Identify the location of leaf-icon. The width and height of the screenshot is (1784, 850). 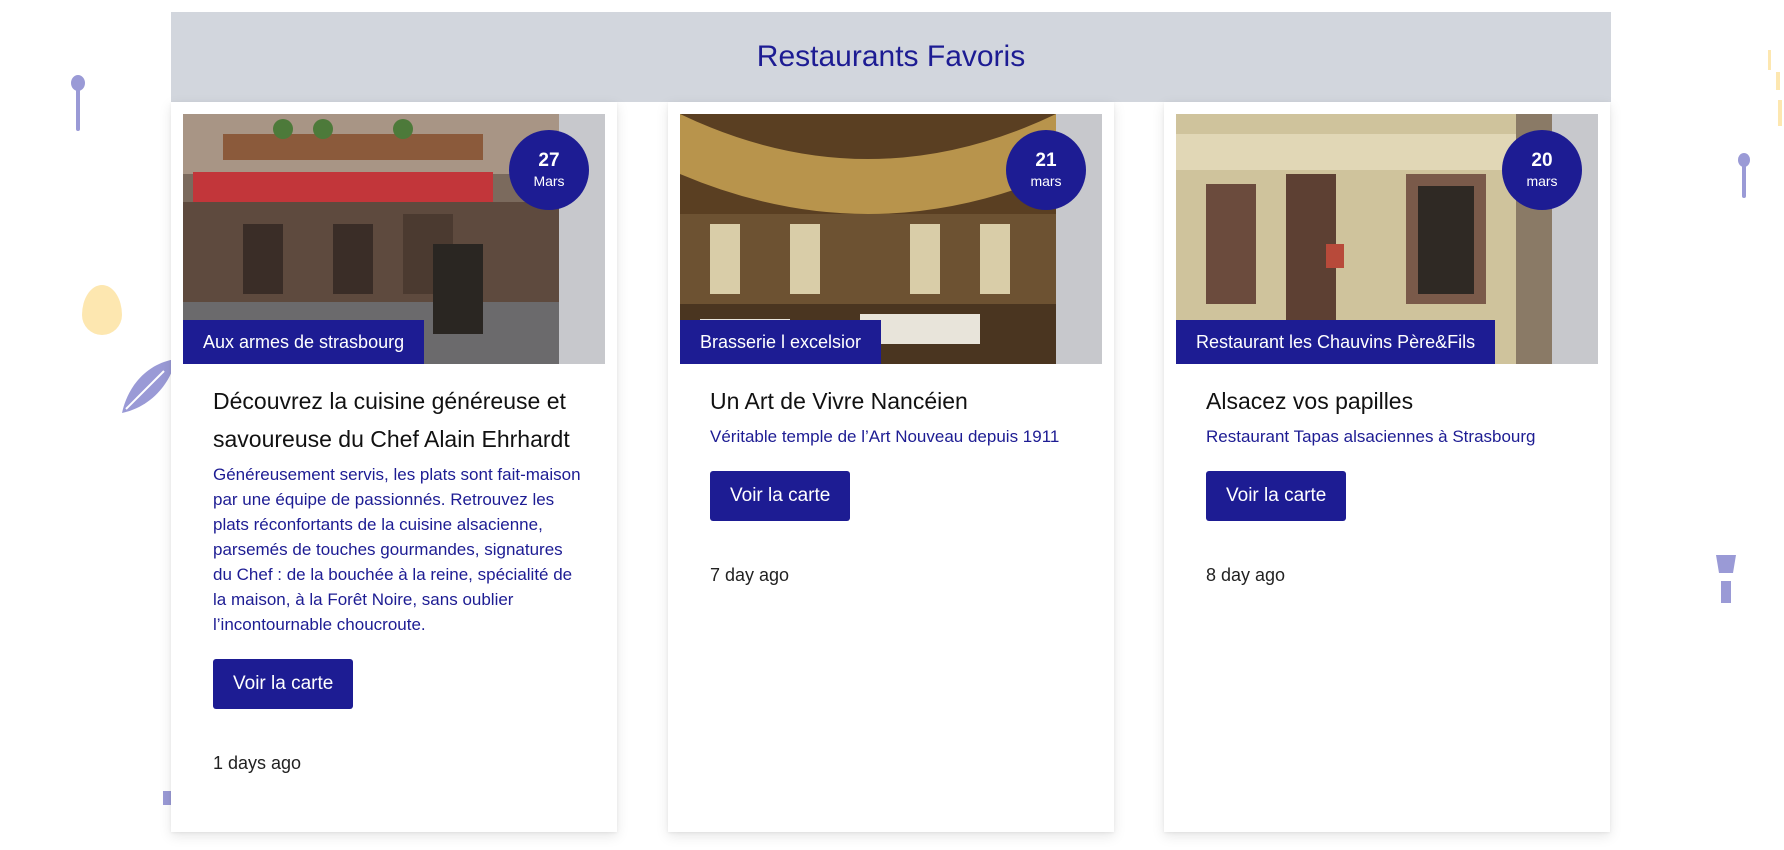
(149, 386).